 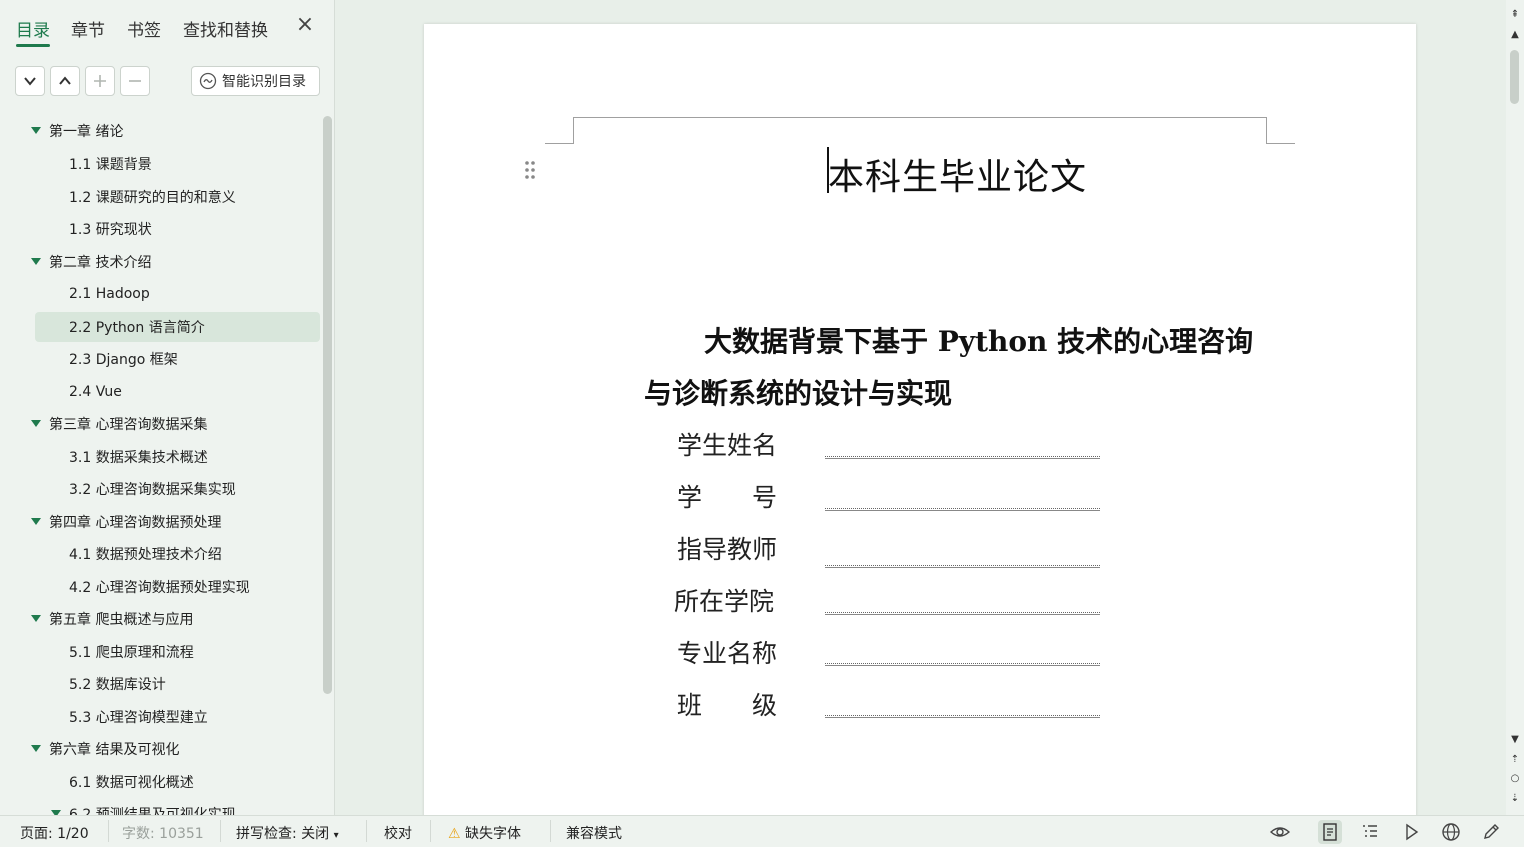 I want to click on expand-button, so click(x=65, y=81).